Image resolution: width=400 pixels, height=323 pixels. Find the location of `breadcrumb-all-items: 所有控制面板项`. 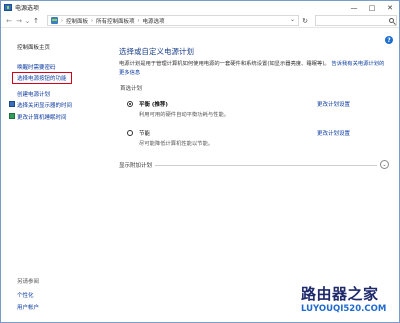

breadcrumb-all-items: 所有控制面板项 is located at coordinates (115, 21).